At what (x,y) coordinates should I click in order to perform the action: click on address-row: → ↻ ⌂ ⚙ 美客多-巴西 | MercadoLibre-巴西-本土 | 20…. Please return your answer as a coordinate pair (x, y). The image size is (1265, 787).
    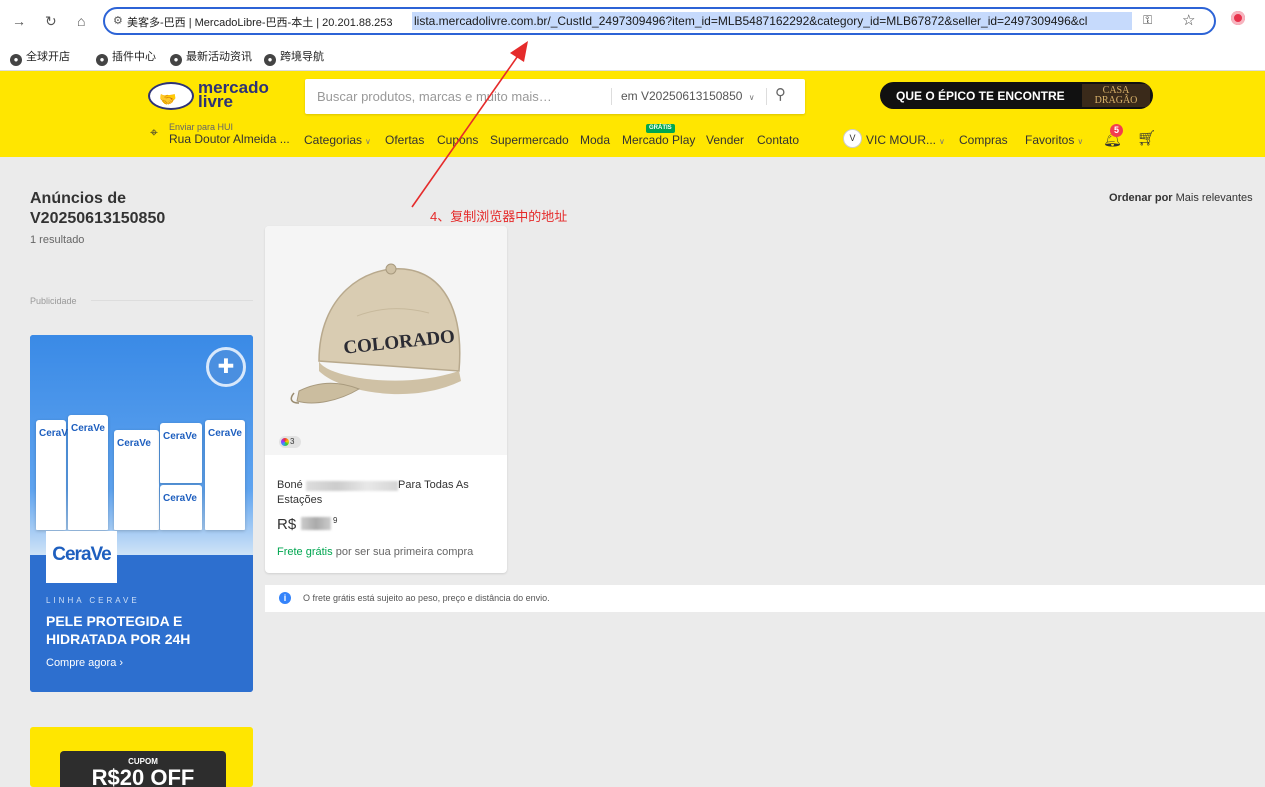
    Looking at the image, I should click on (632, 21).